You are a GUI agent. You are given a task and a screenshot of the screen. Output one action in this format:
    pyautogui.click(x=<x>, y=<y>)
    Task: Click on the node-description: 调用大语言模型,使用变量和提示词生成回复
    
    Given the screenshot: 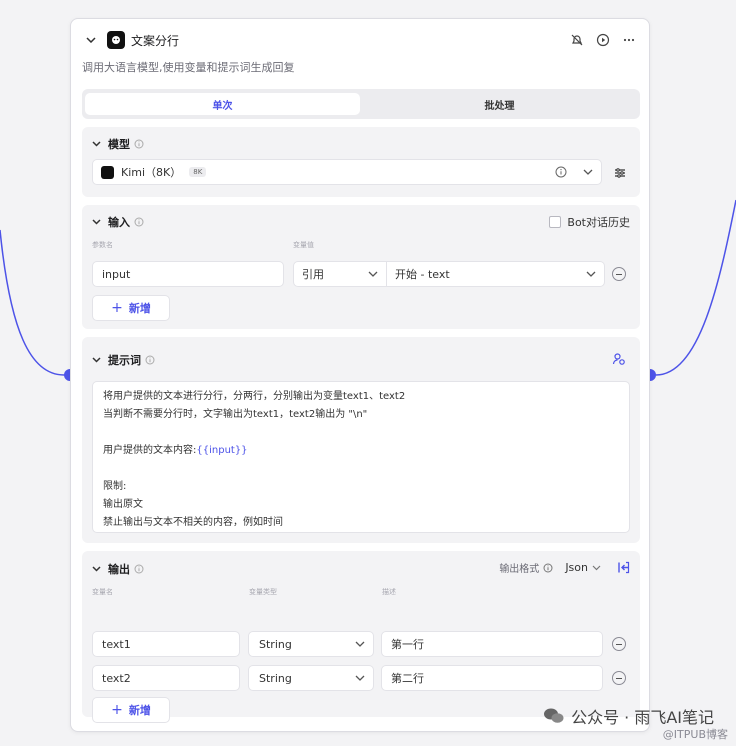 What is the action you would take?
    pyautogui.click(x=188, y=67)
    